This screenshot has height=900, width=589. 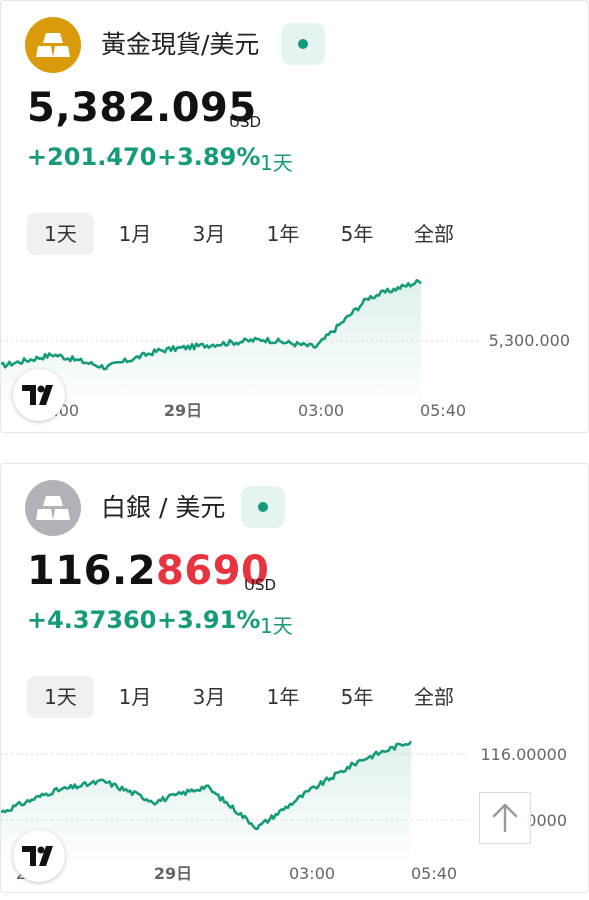 I want to click on y-tick-label-0: 116.00000, so click(x=523, y=754).